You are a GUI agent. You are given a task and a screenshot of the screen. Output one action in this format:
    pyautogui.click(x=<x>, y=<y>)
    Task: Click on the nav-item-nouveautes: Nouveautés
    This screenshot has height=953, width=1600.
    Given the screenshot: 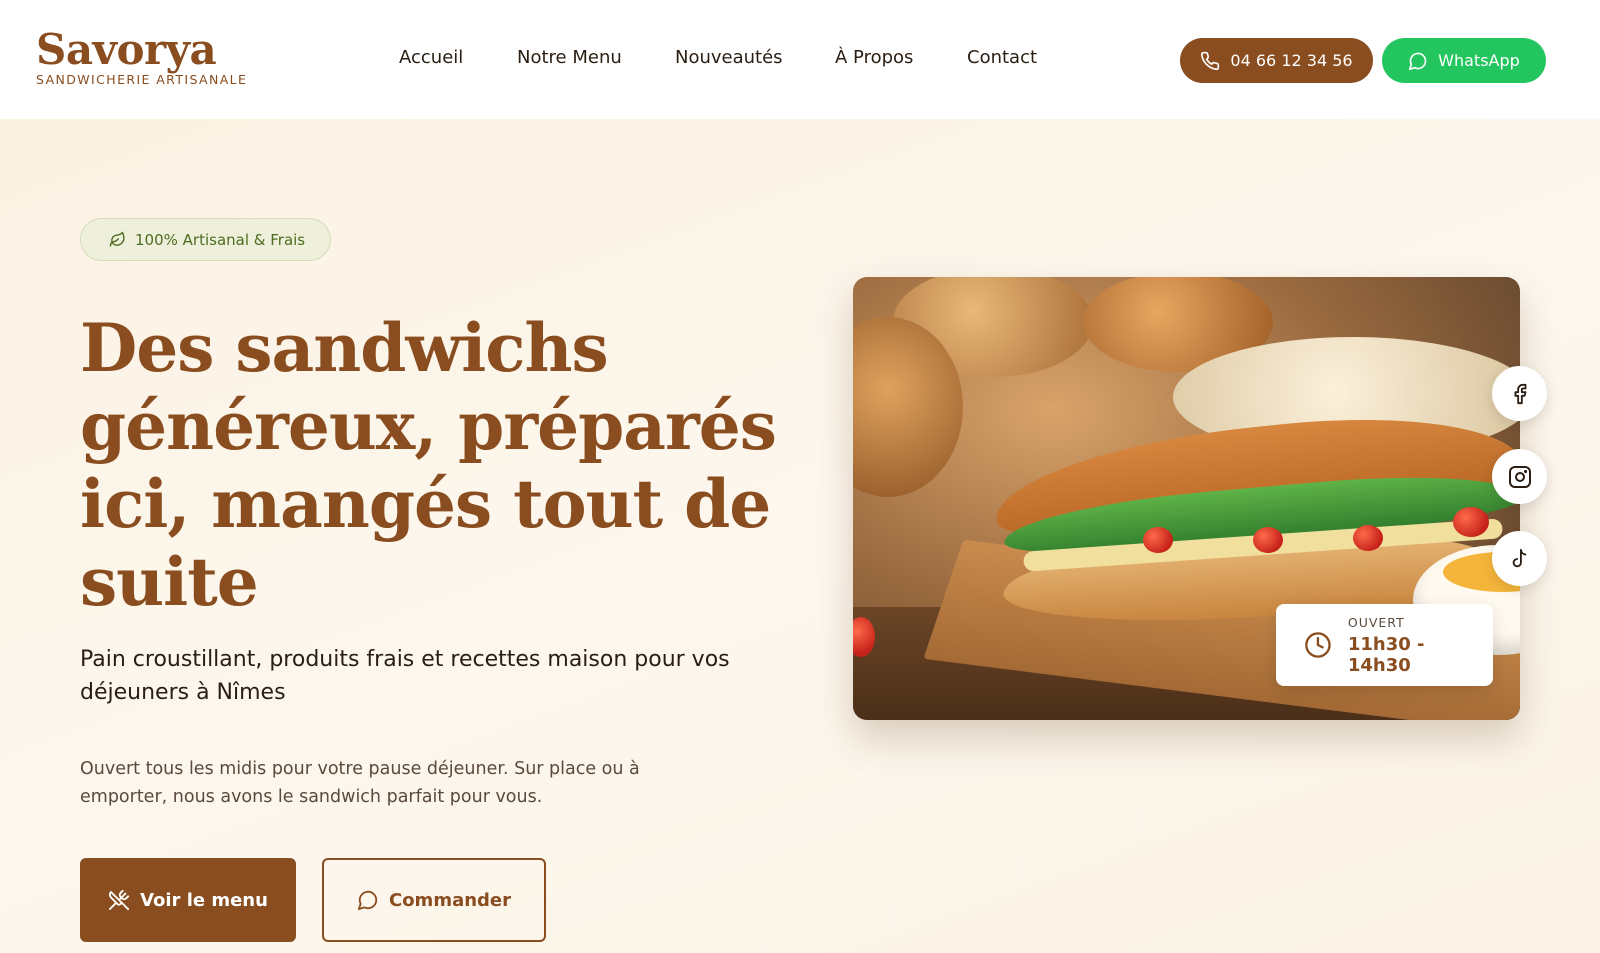 What is the action you would take?
    pyautogui.click(x=729, y=57)
    